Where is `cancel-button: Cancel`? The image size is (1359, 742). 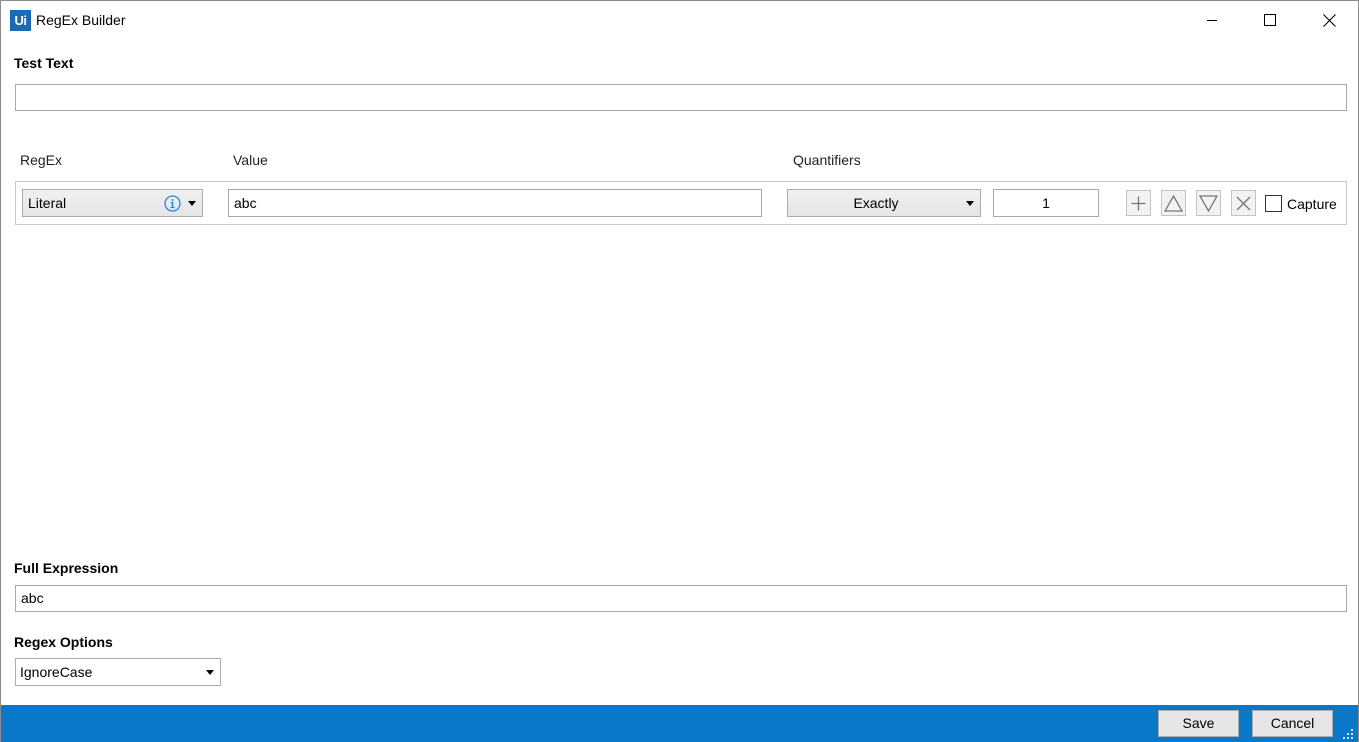
cancel-button: Cancel is located at coordinates (1292, 723).